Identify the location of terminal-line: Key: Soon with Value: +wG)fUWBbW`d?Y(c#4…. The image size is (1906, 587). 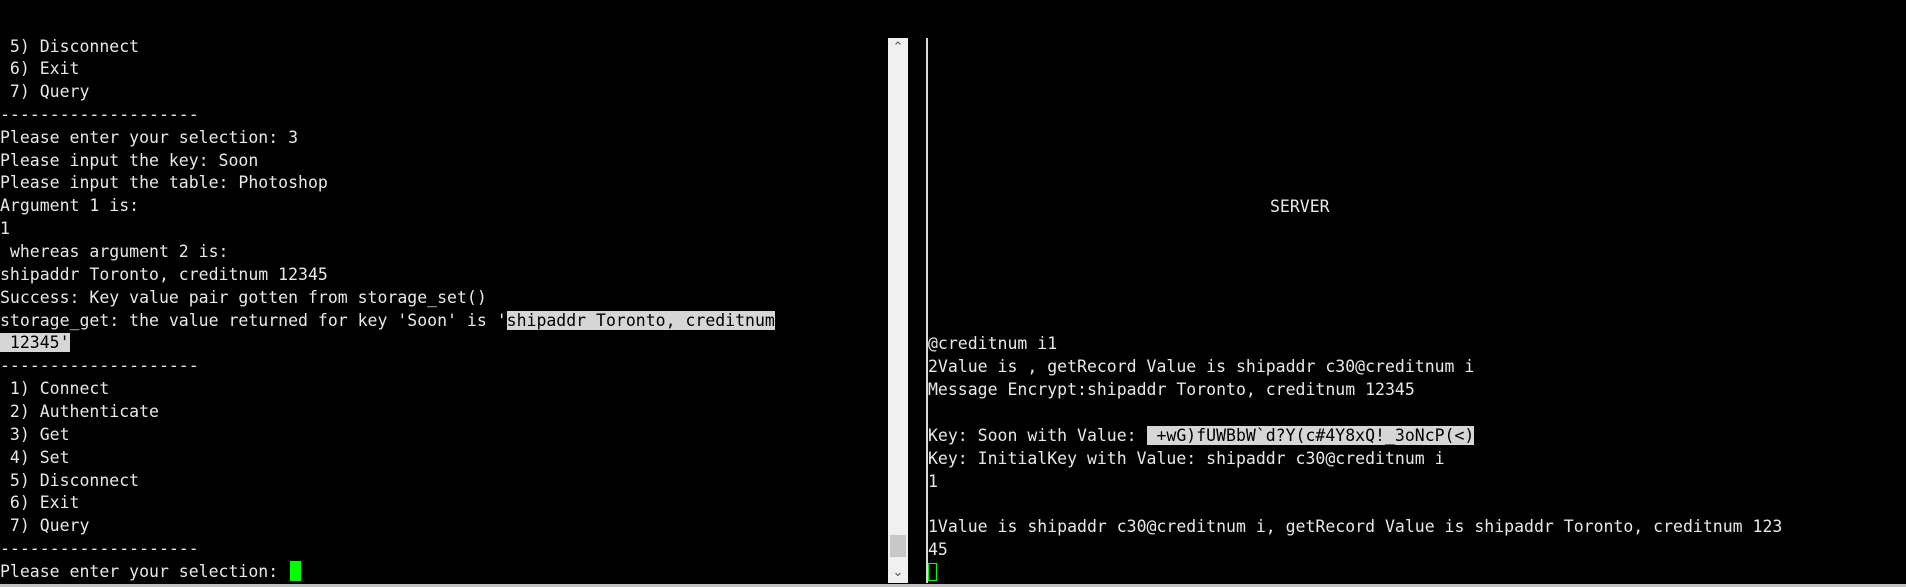
(1201, 436).